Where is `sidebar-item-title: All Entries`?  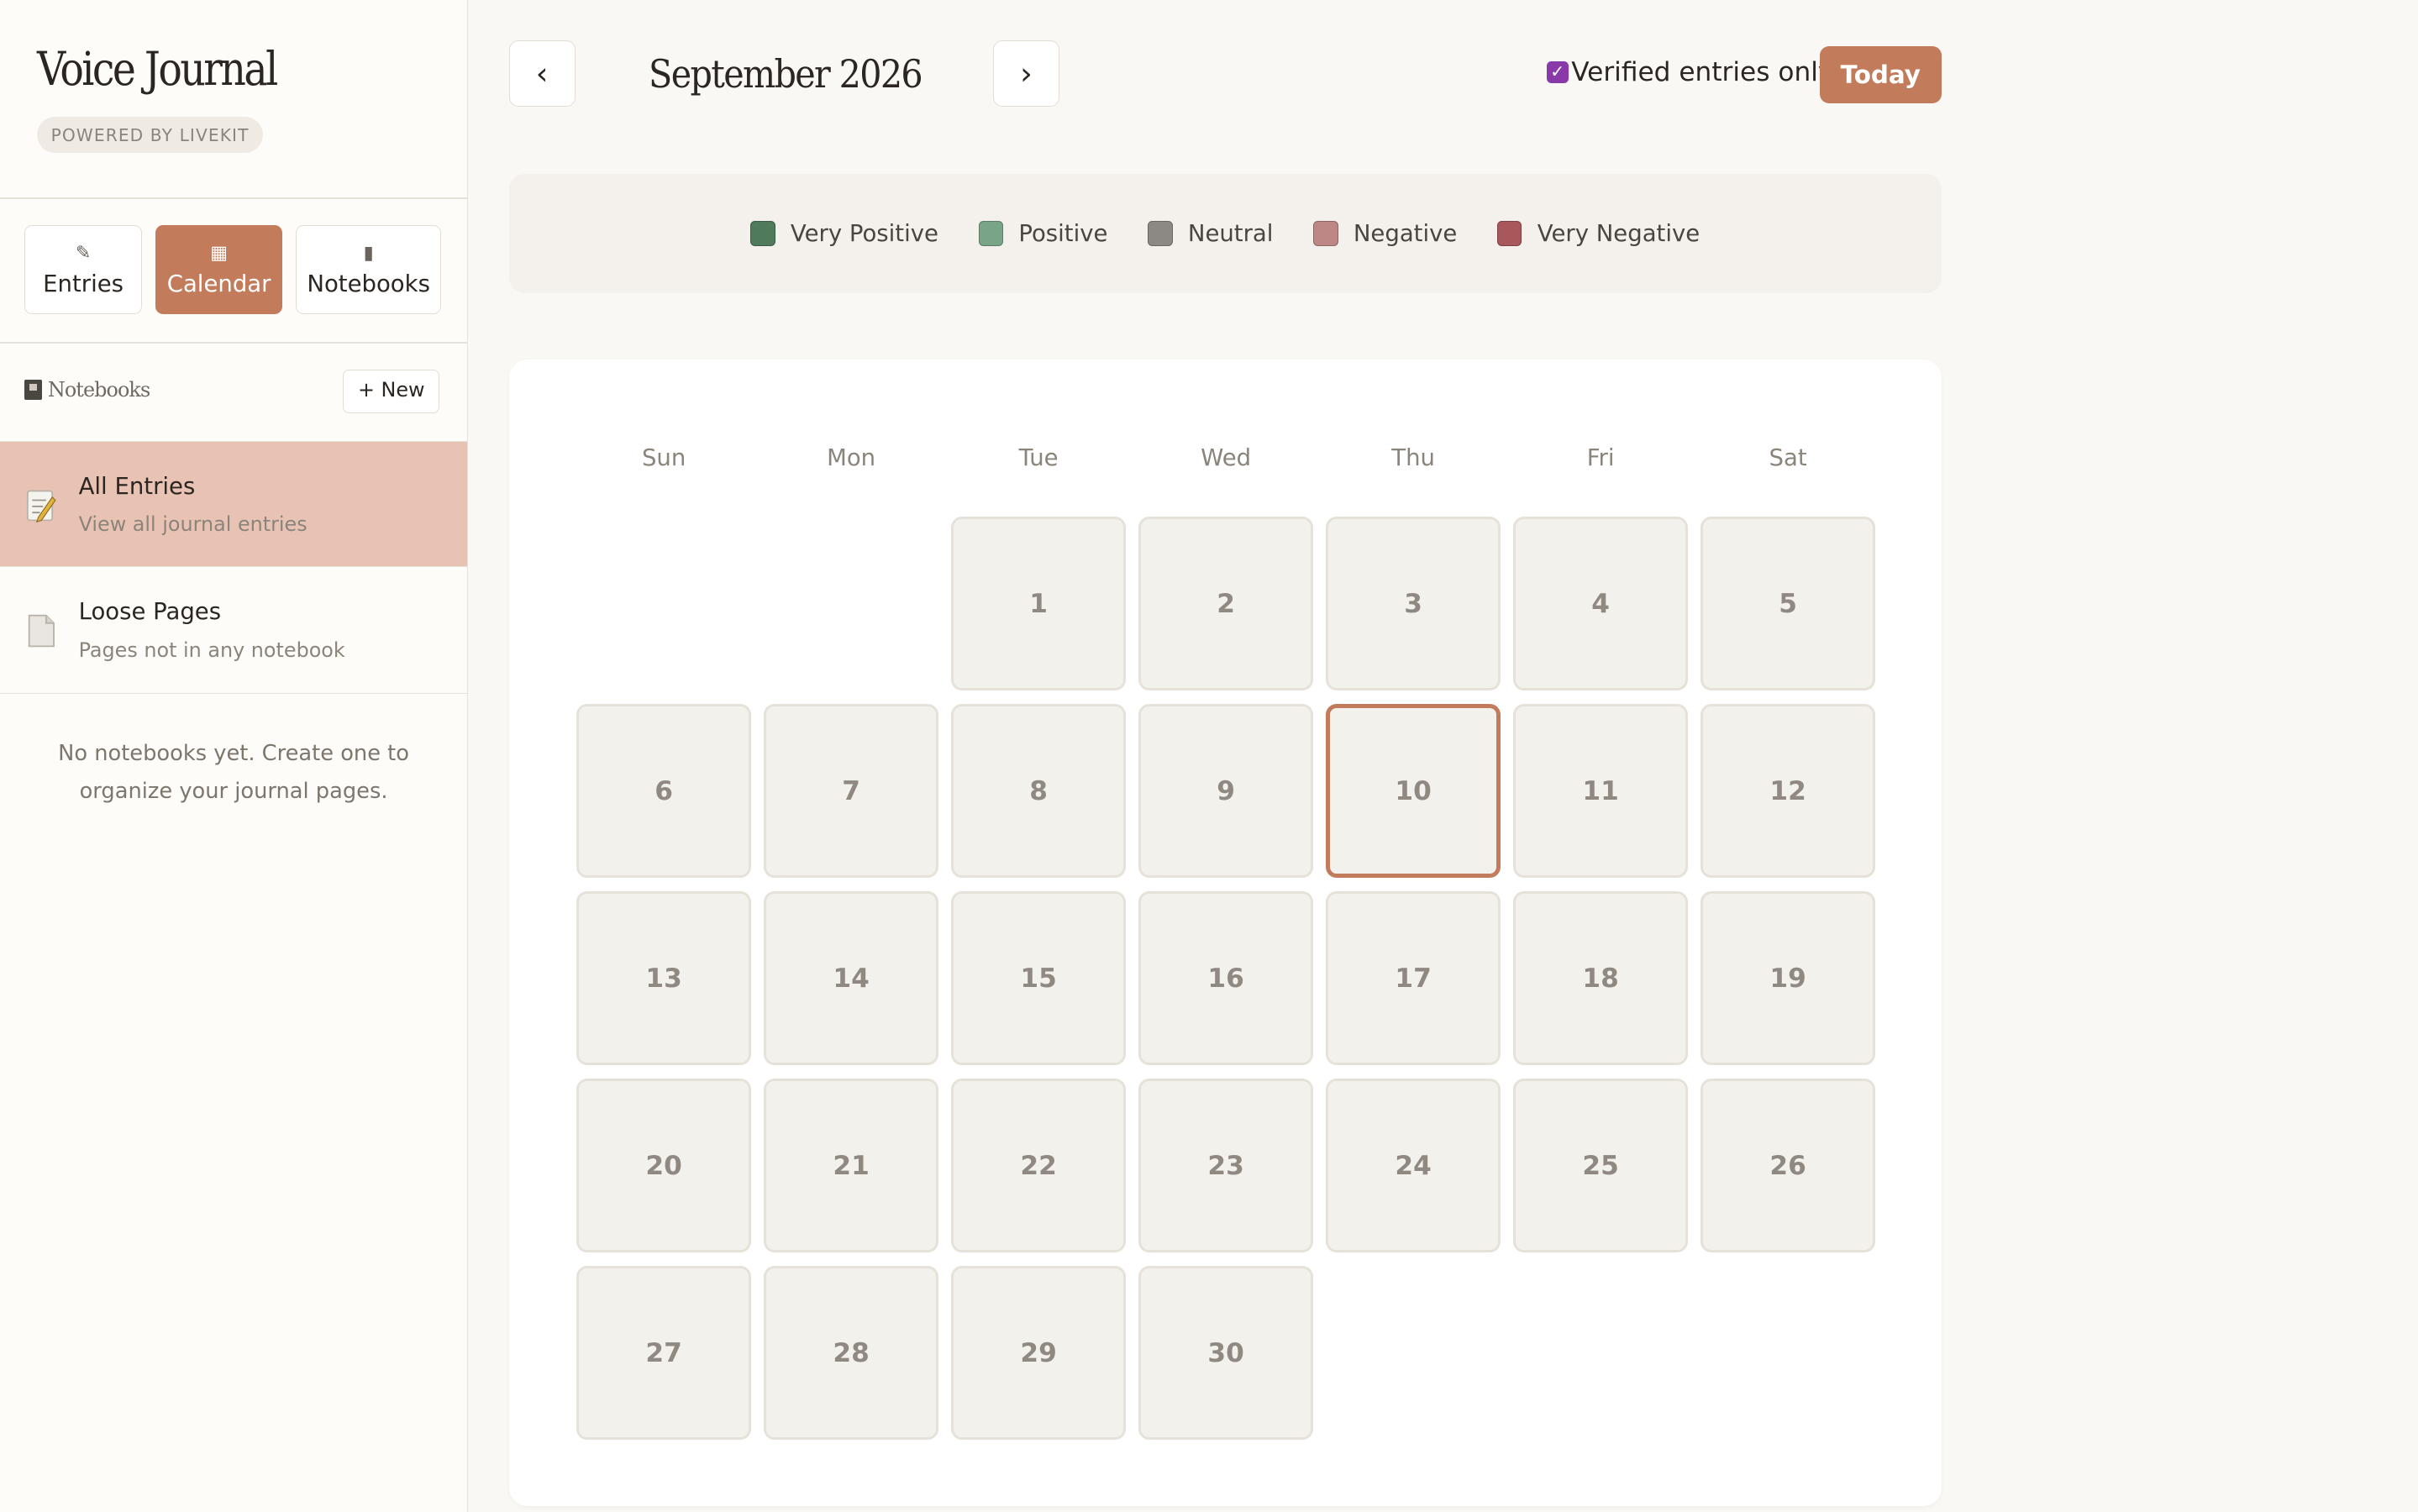
sidebar-item-title: All Entries is located at coordinates (137, 486).